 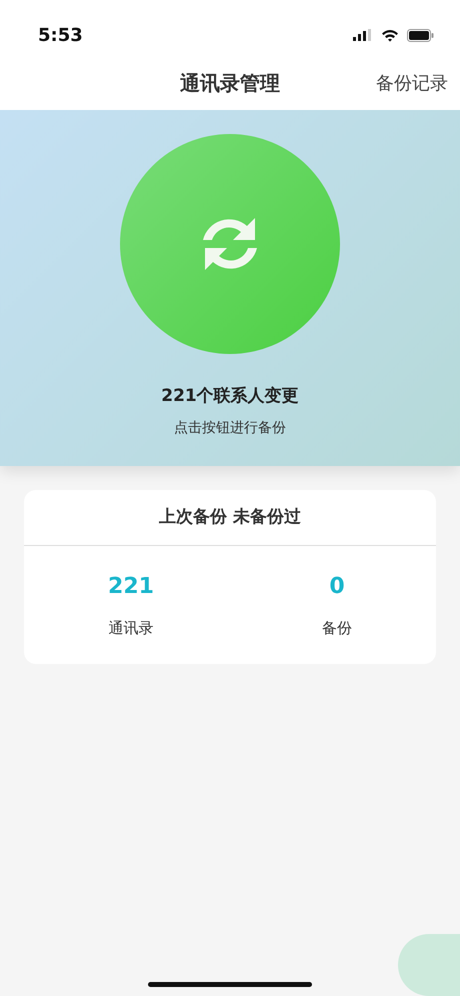 I want to click on stat-value: 0, so click(x=337, y=587).